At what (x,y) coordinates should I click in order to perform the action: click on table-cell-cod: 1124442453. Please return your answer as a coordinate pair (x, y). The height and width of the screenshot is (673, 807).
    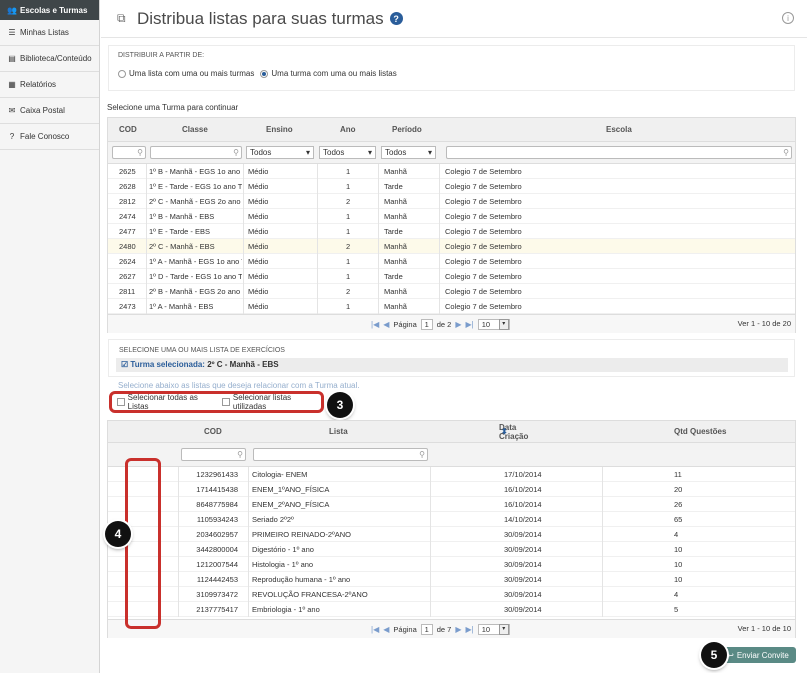
    Looking at the image, I should click on (217, 579).